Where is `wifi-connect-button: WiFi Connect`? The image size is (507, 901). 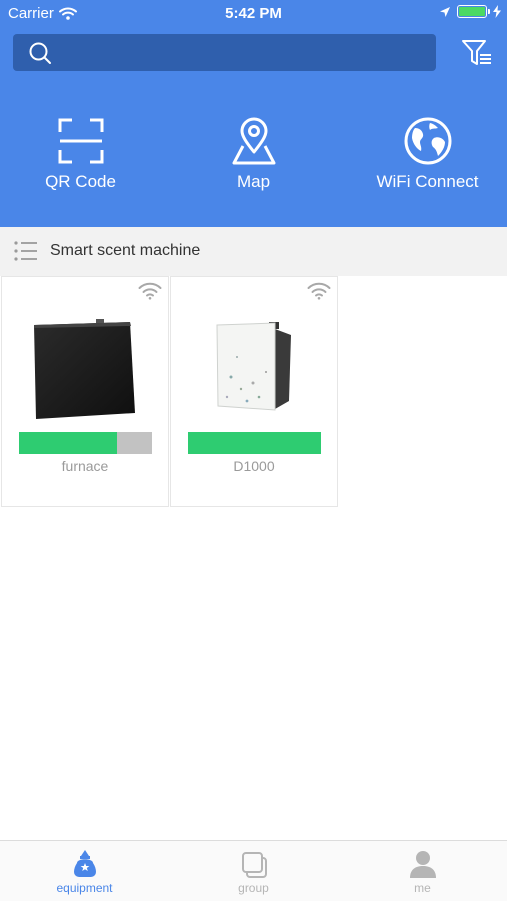 wifi-connect-button: WiFi Connect is located at coordinates (425, 154).